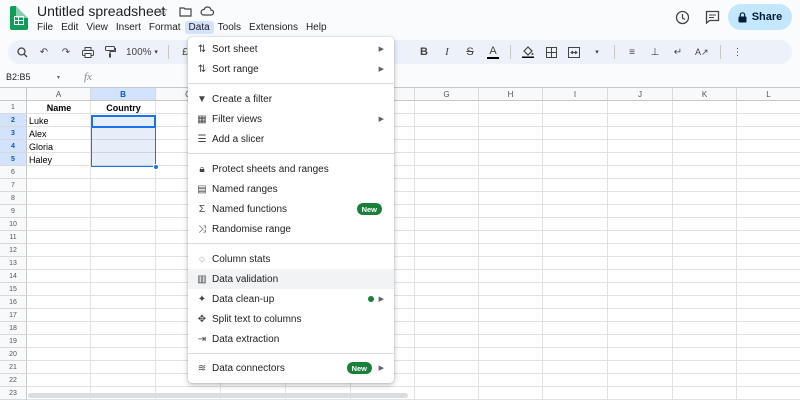  Describe the element at coordinates (632, 52) in the screenshot. I see `horizontal-align-icon: ≡` at that location.